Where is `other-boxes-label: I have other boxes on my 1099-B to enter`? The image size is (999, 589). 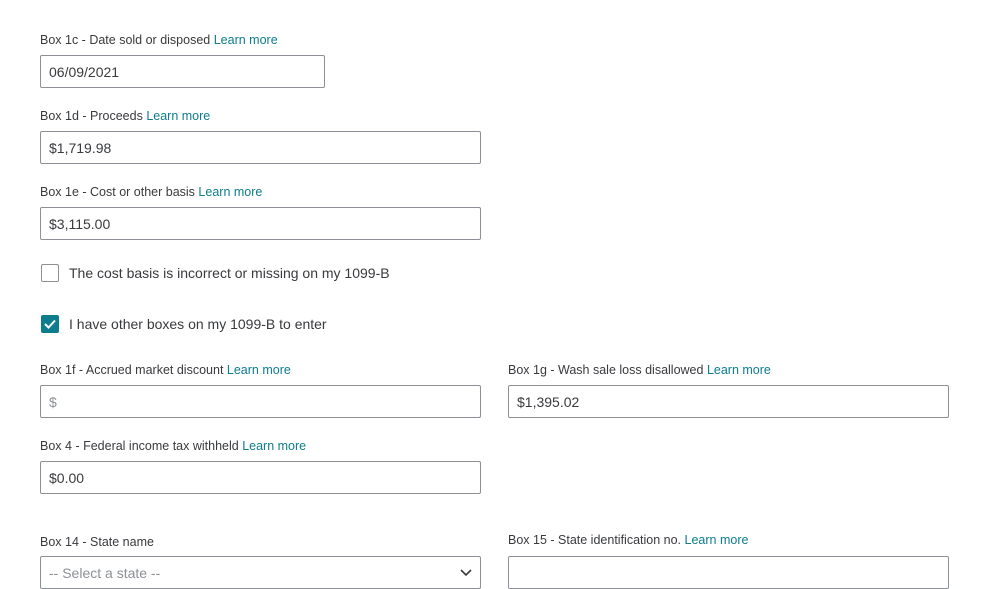 other-boxes-label: I have other boxes on my 1099-B to enter is located at coordinates (198, 324).